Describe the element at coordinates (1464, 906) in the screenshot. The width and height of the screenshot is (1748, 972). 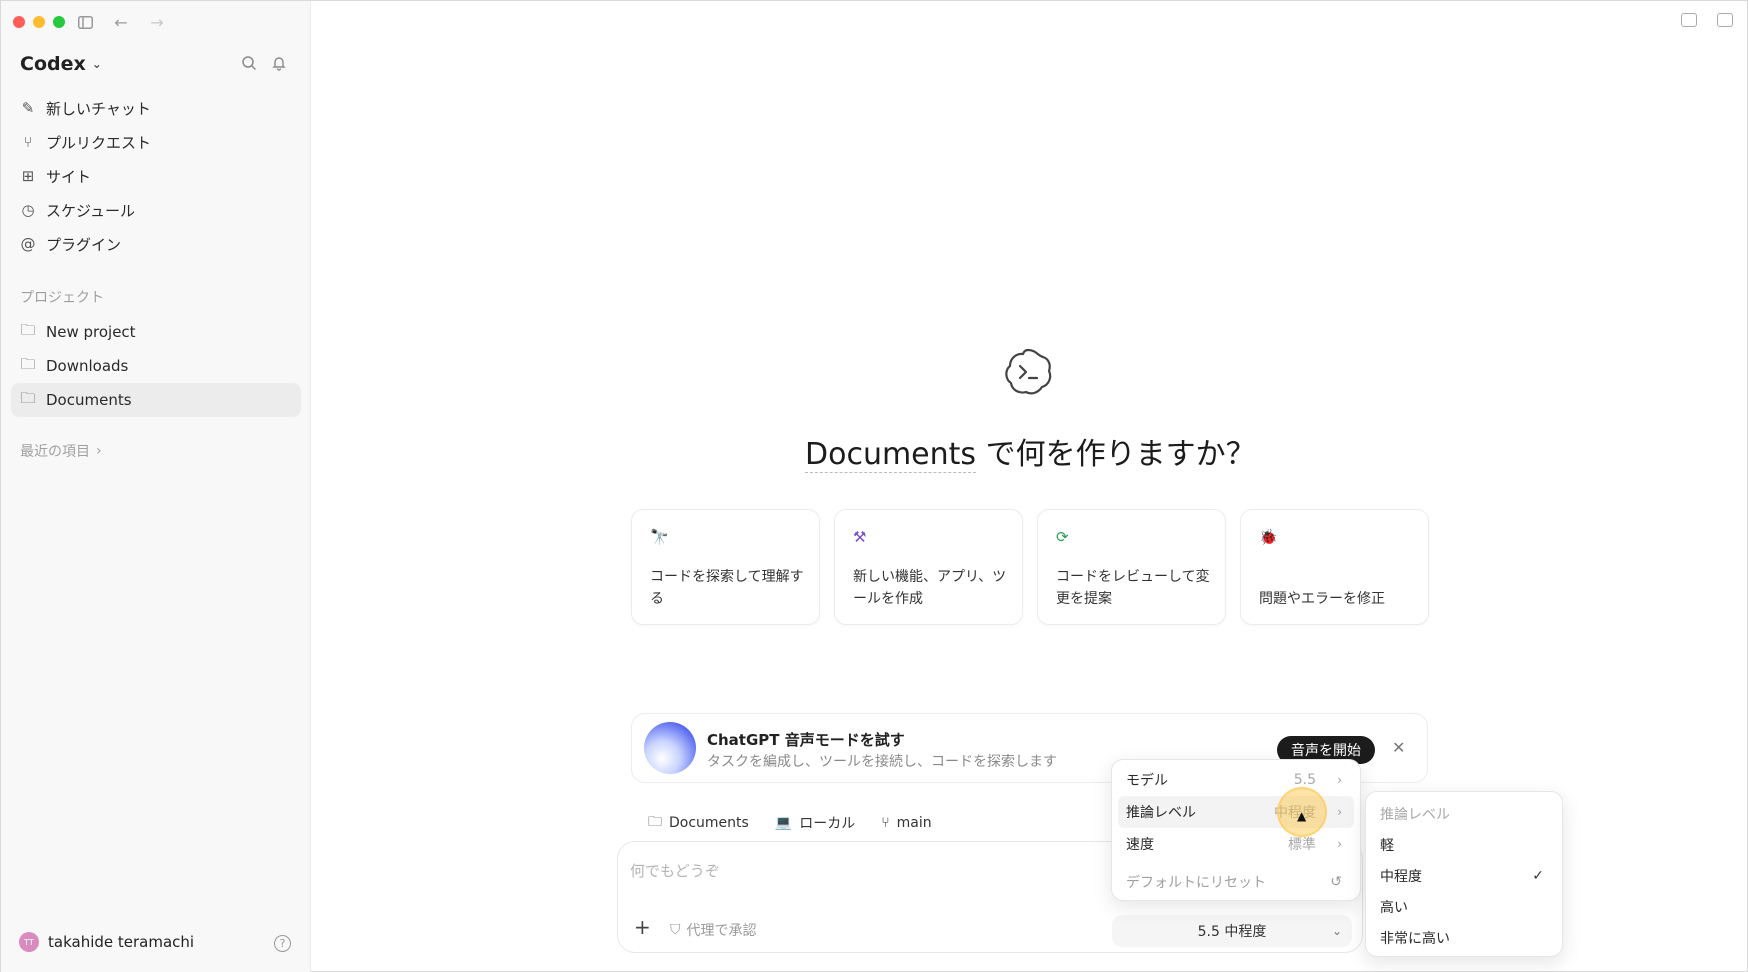
I see `submenu-option-high: 高い` at that location.